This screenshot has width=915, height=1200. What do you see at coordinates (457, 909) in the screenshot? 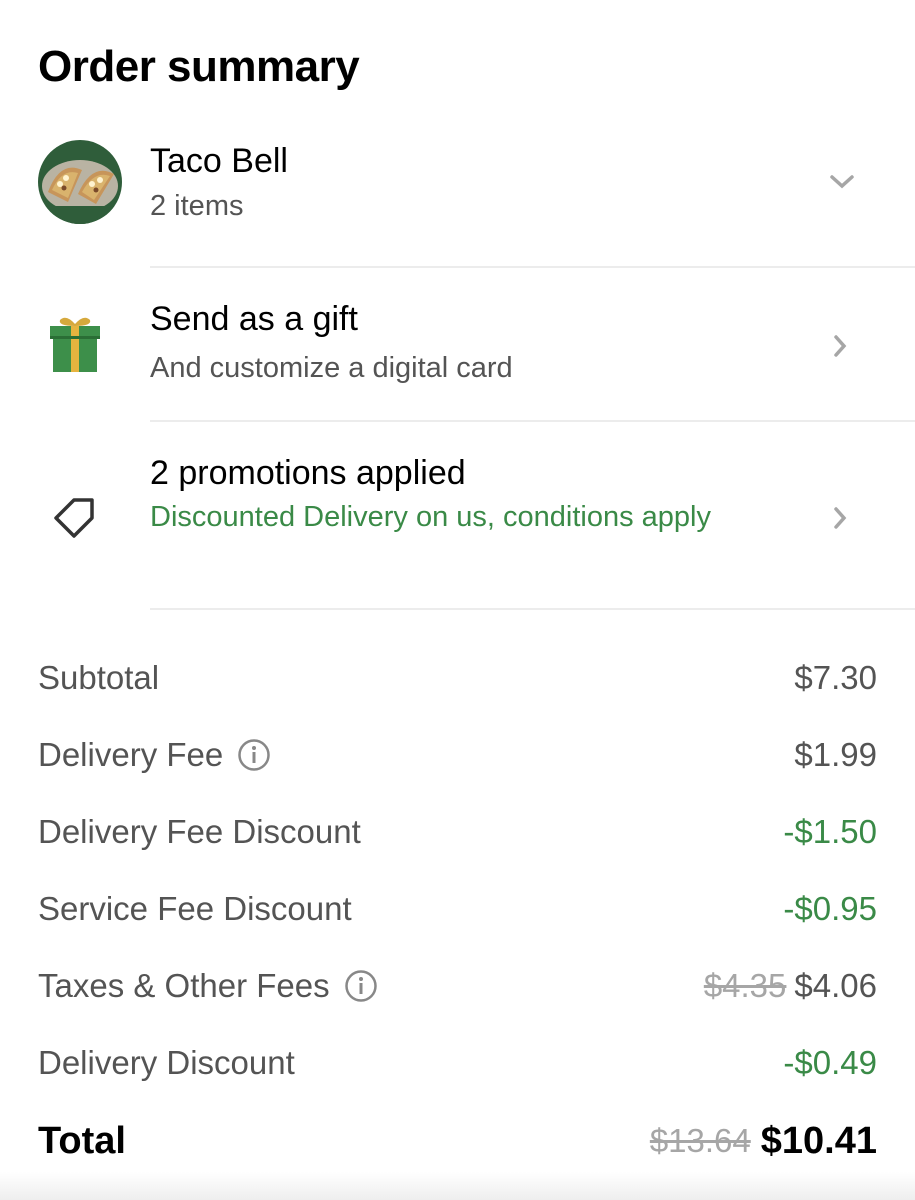
I see `service-fee-discount-row: Service Fee Discount -$0.95` at bounding box center [457, 909].